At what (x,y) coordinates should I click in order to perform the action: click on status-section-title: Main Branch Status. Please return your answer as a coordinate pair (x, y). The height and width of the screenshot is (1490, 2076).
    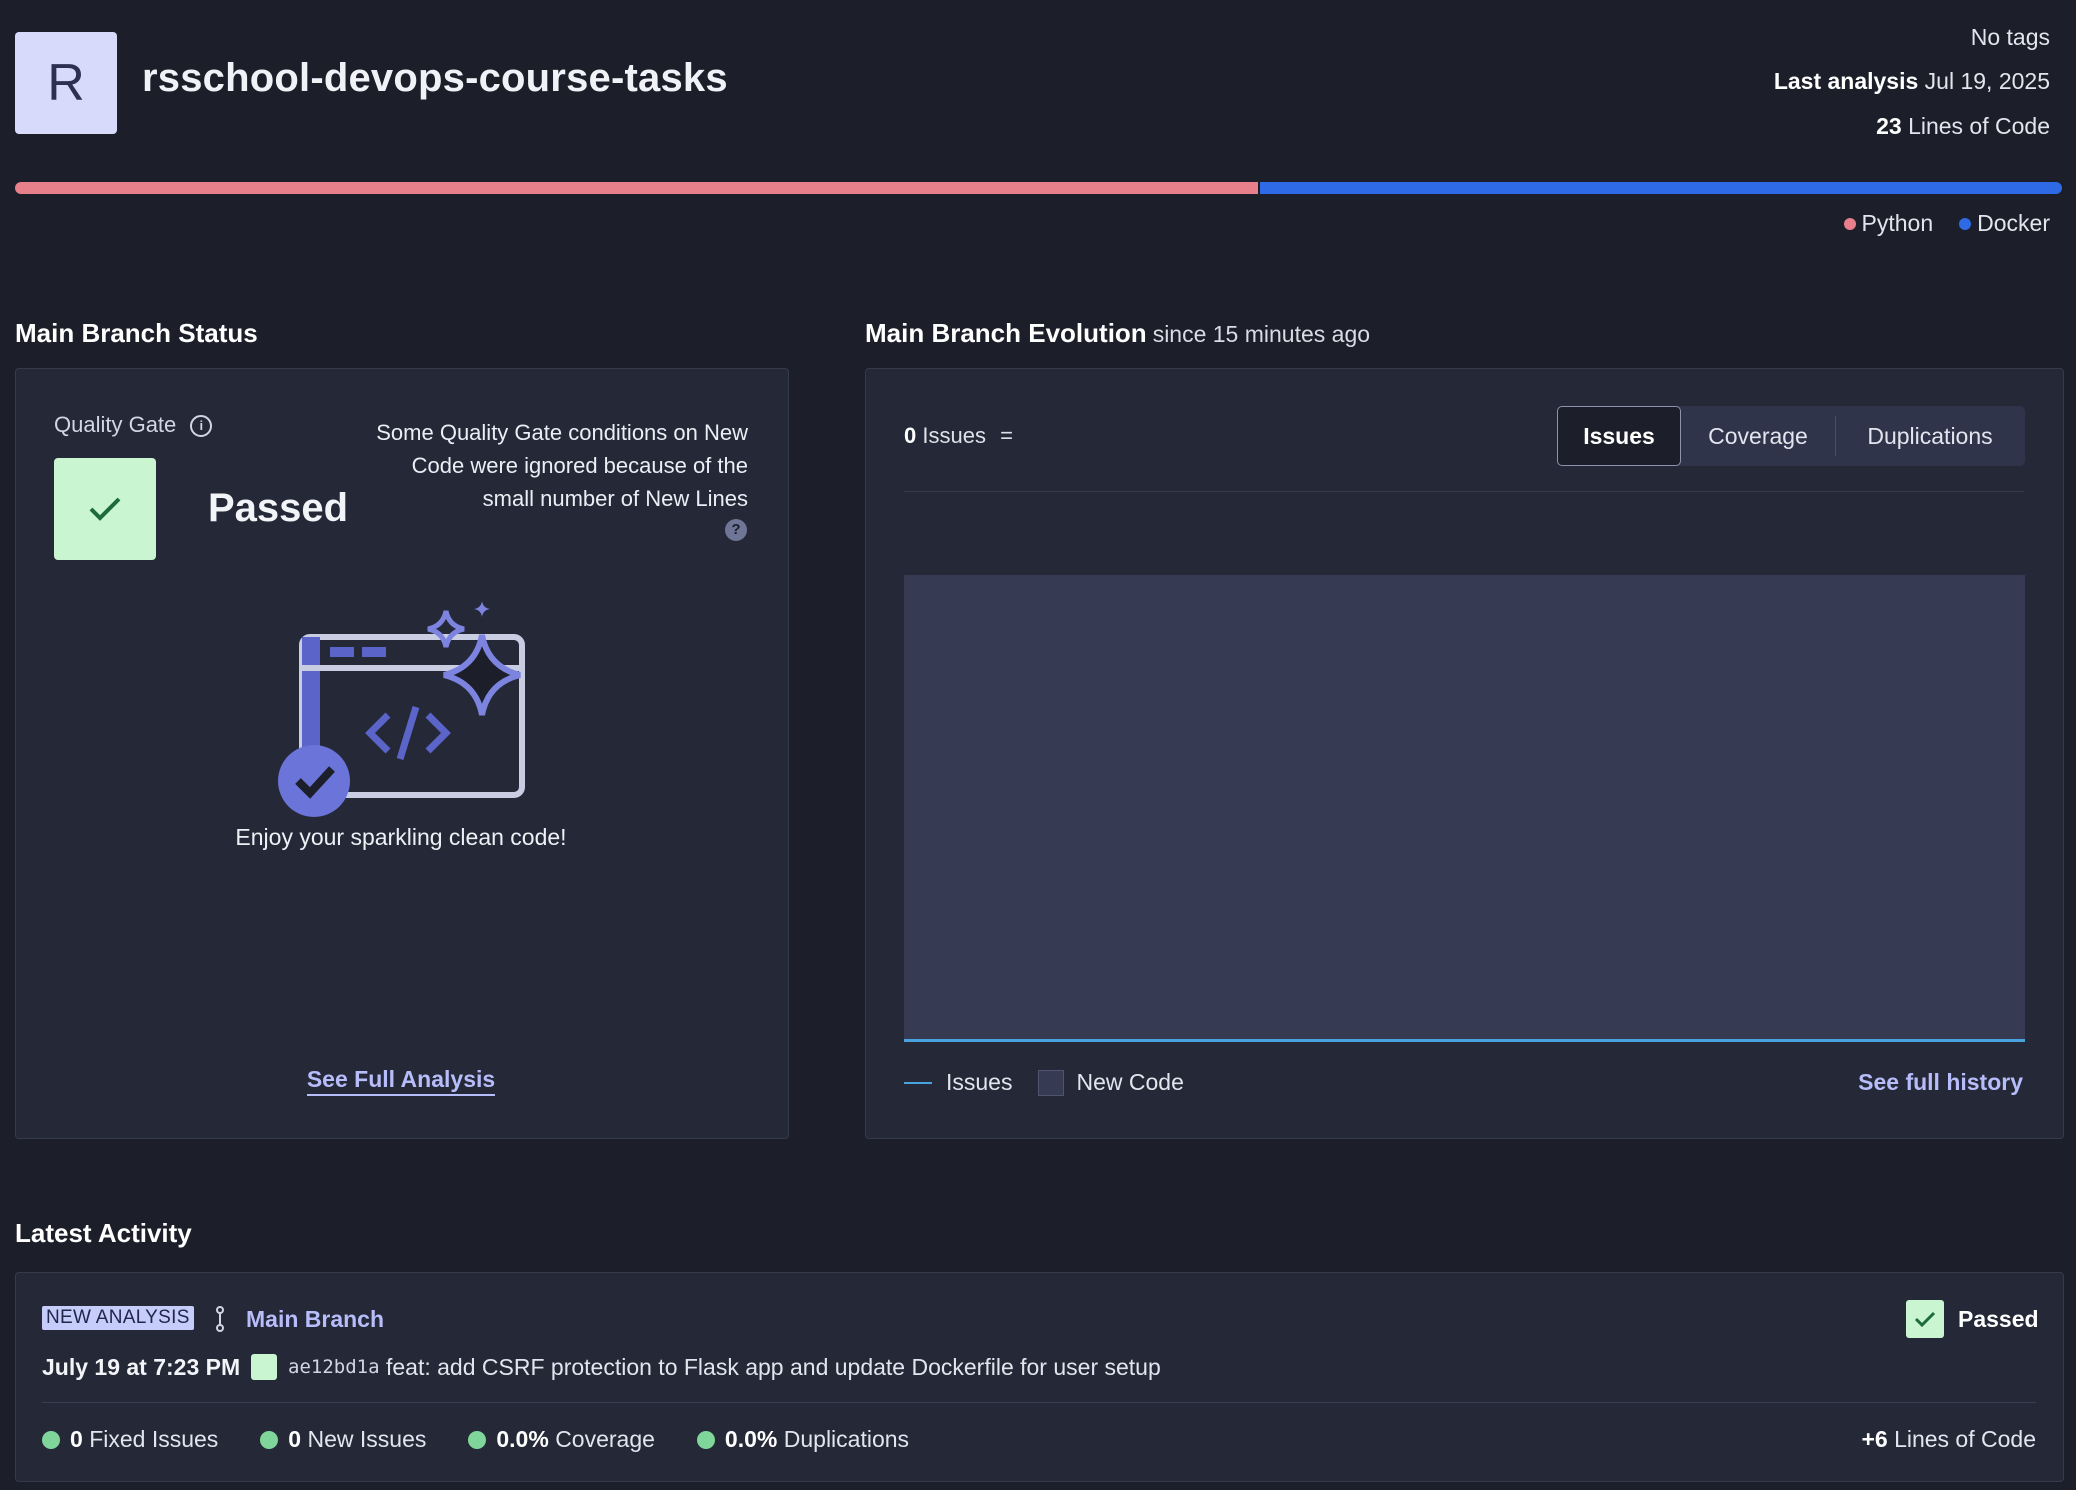
    Looking at the image, I should click on (136, 333).